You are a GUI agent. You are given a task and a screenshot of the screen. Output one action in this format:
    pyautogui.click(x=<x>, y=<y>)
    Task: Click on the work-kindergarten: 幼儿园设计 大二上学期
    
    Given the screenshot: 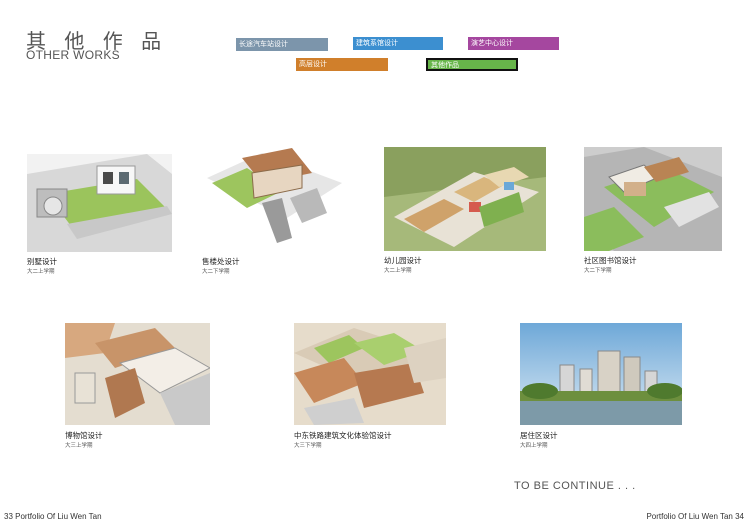 What is the action you would take?
    pyautogui.click(x=465, y=211)
    